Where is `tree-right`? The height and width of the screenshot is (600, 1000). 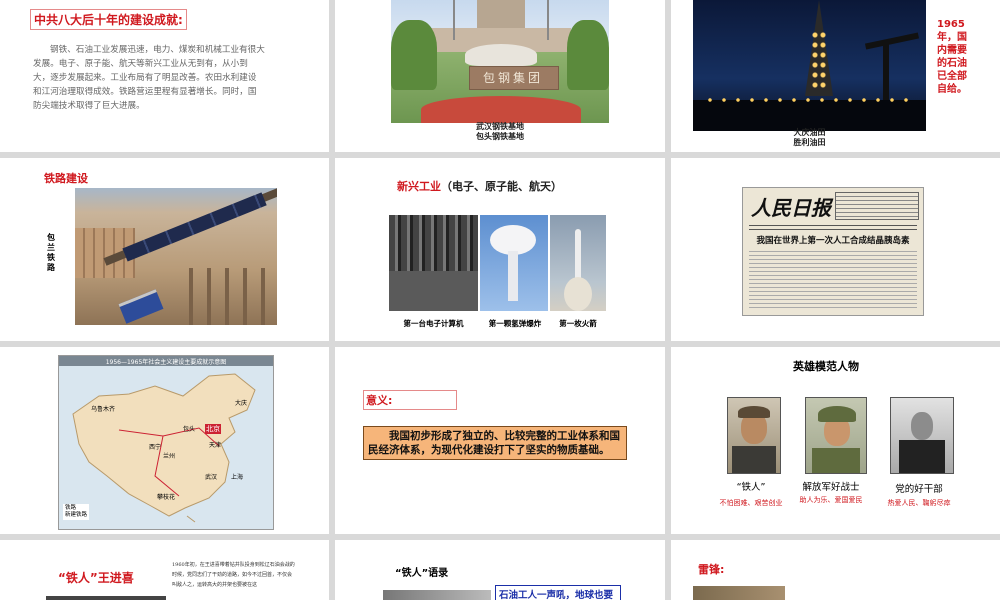
tree-right is located at coordinates (588, 55).